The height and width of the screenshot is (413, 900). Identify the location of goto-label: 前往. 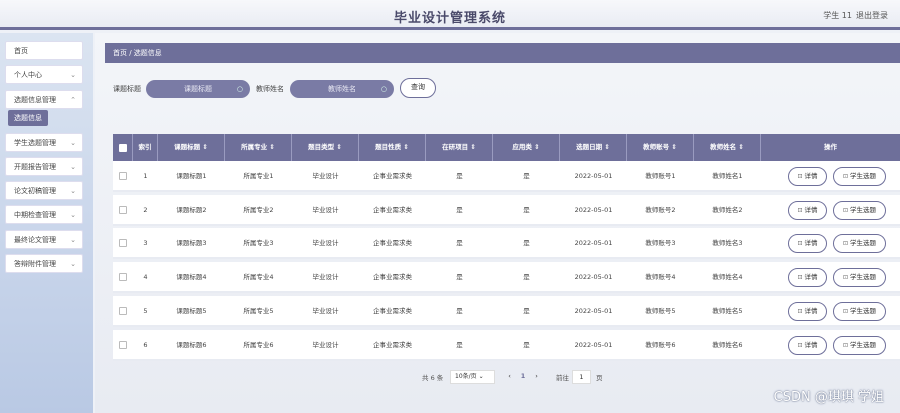
(562, 378).